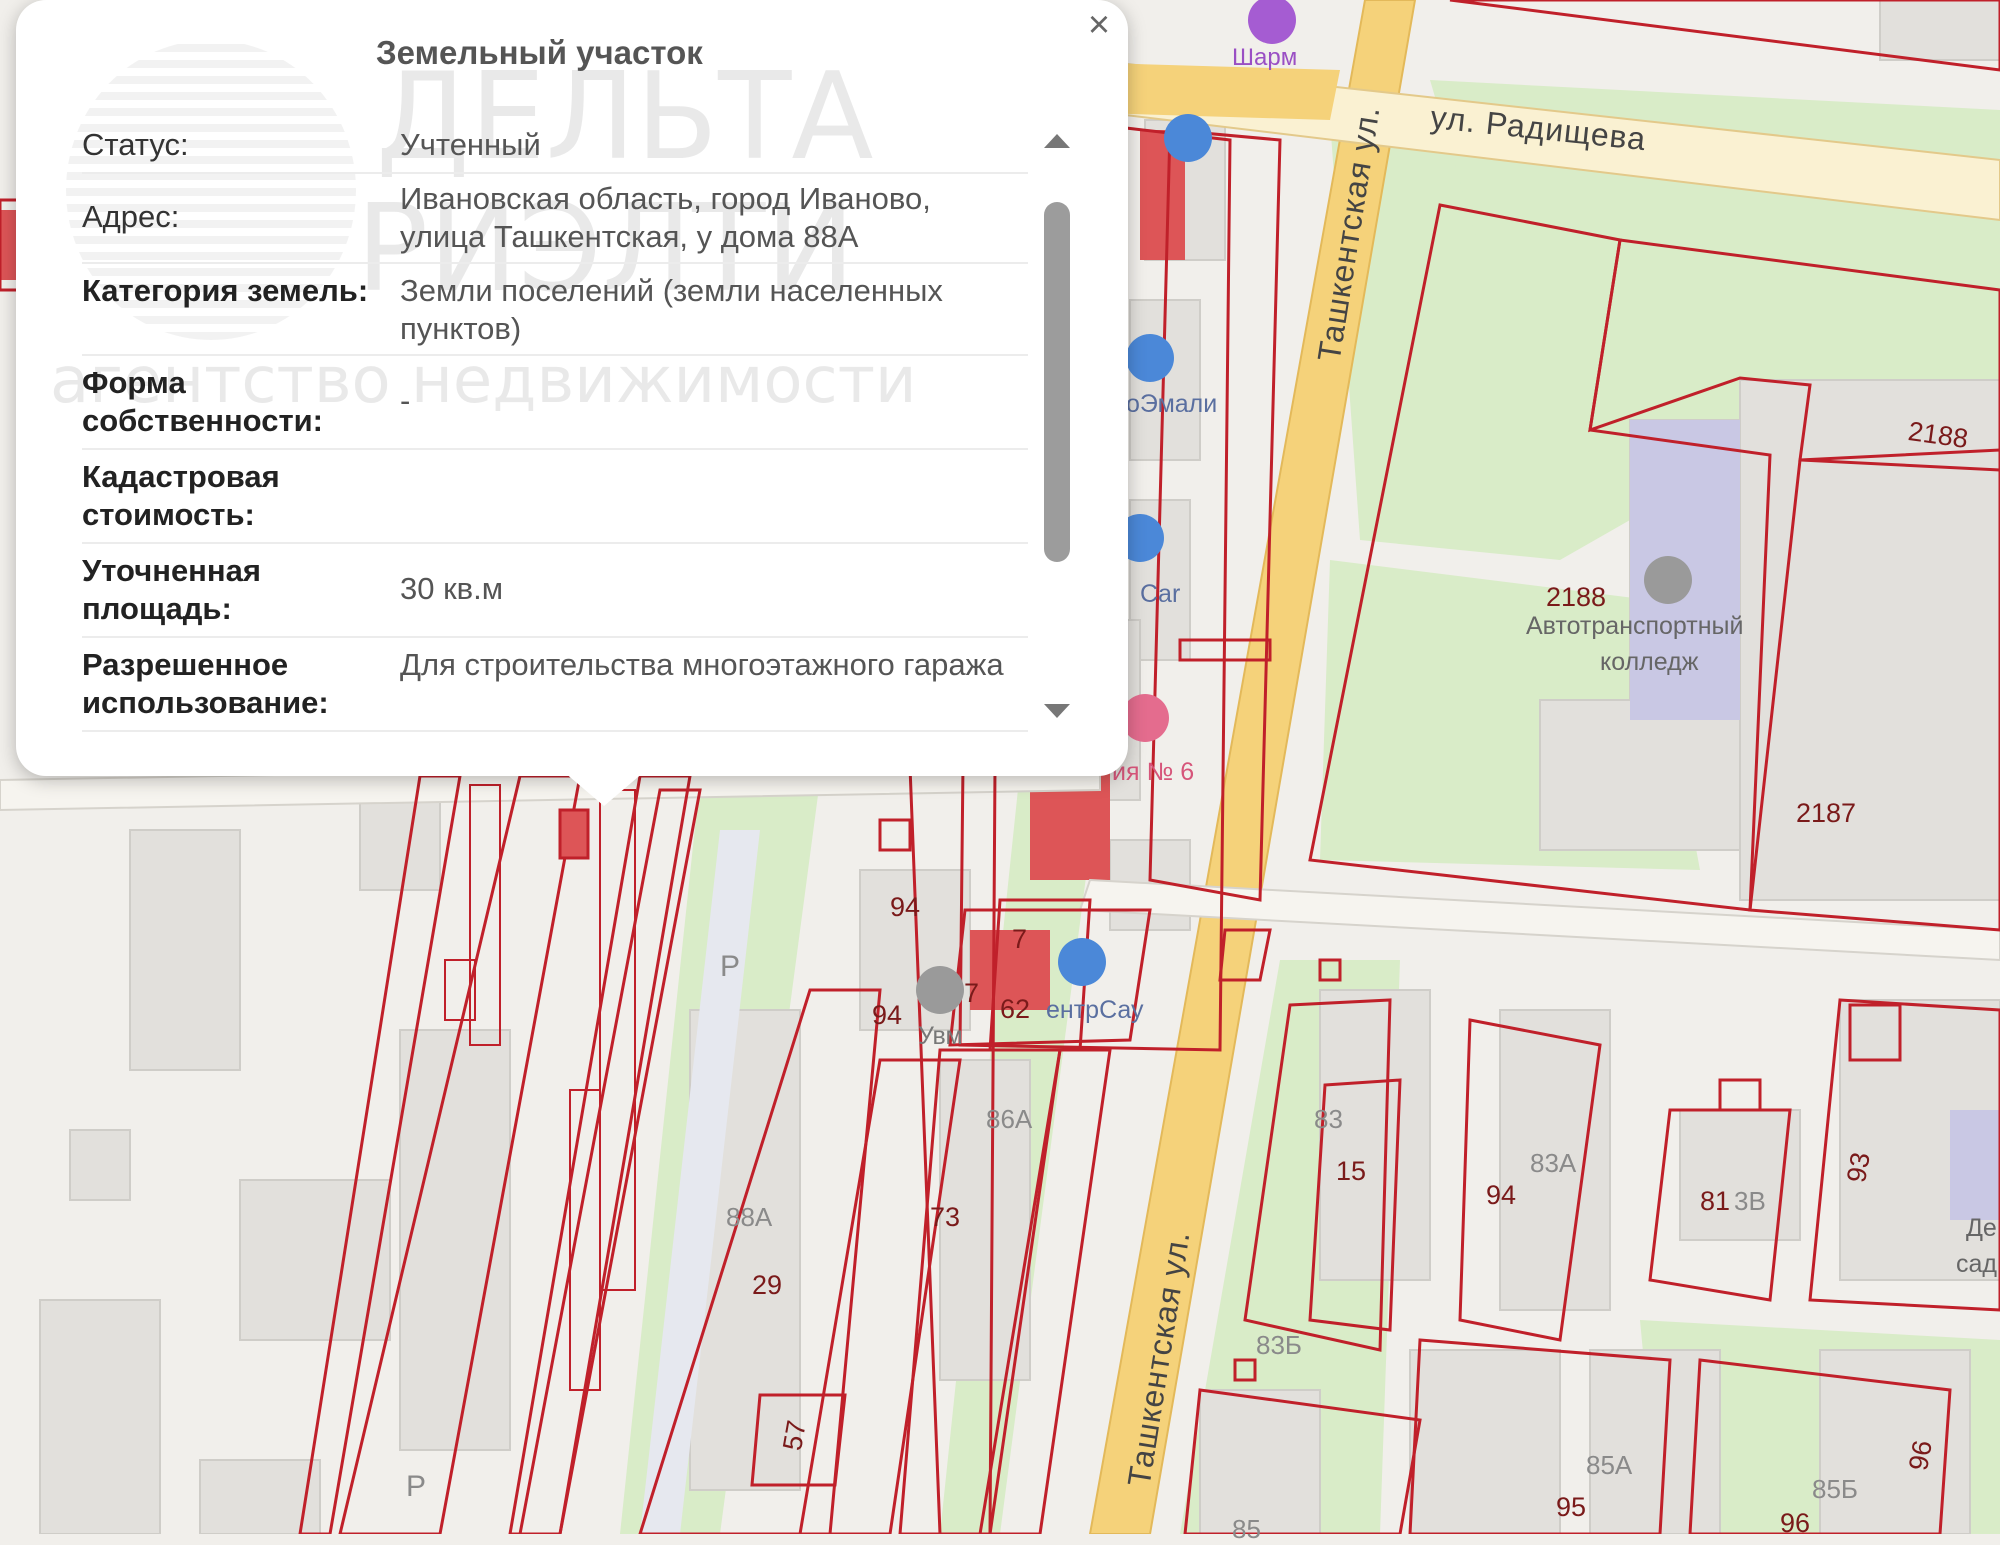  I want to click on info-row-cadastral-cost: Кадастровая стоимость:, so click(555, 497).